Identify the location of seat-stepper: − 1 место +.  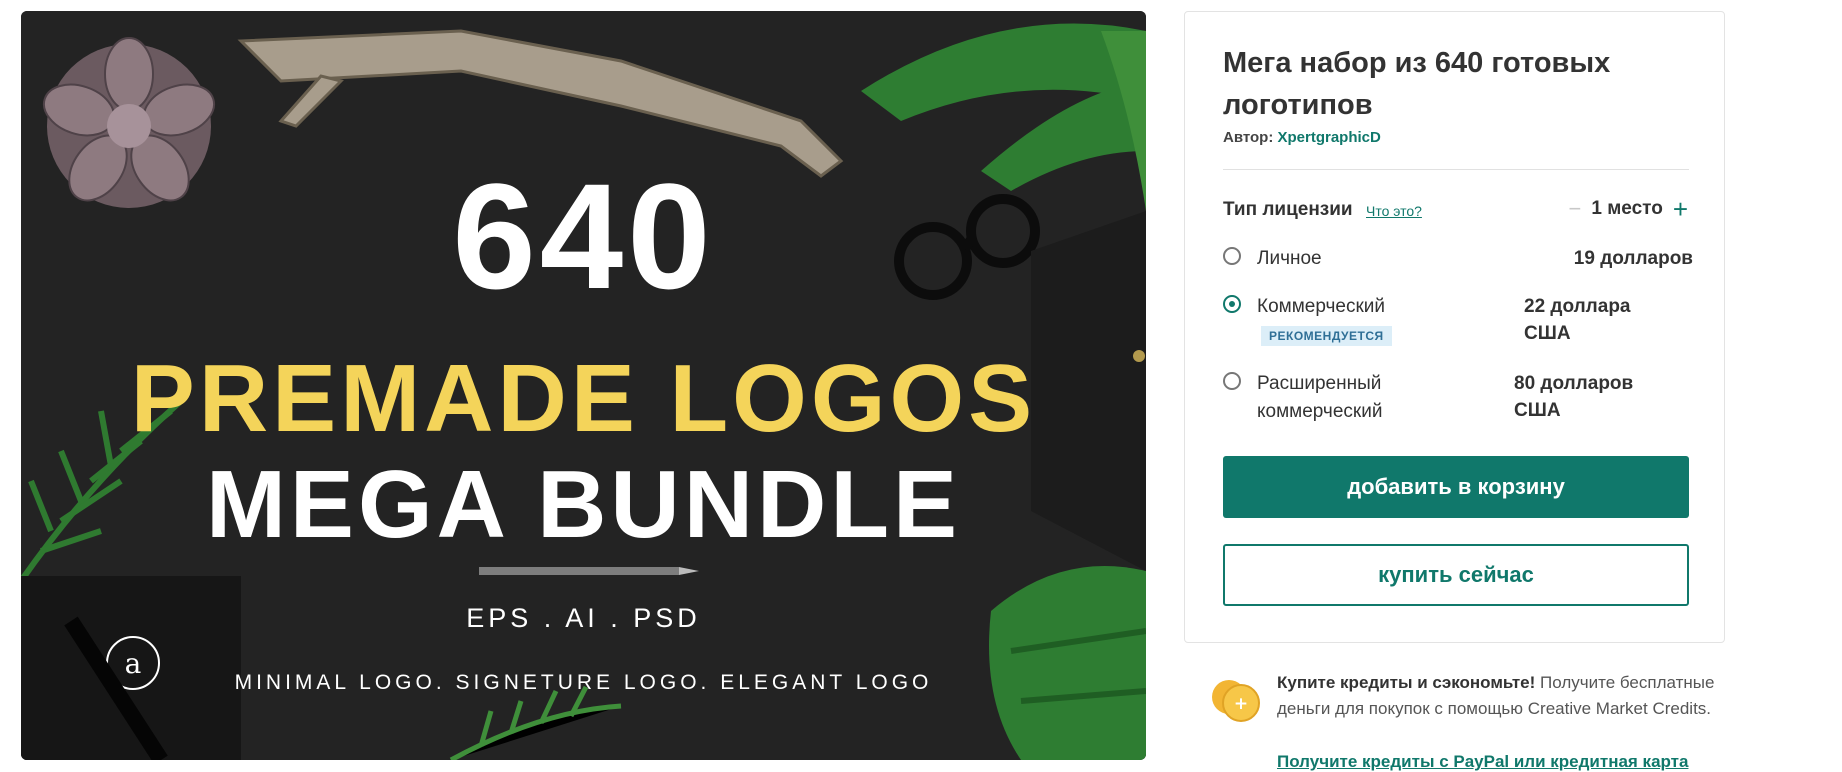
(1629, 209).